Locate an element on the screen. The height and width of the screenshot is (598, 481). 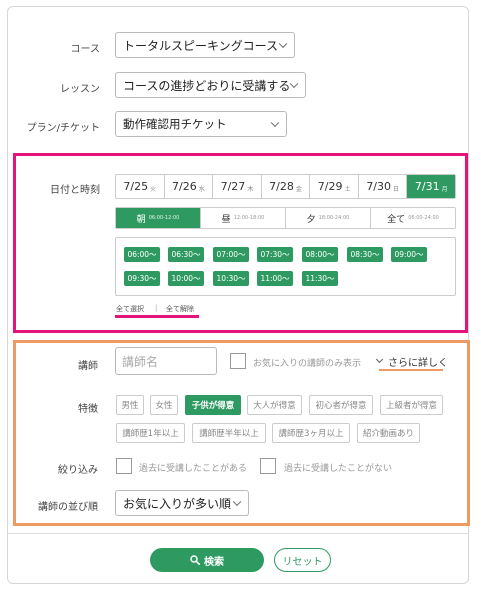
time-slot-button: 07:30〜 is located at coordinates (275, 254).